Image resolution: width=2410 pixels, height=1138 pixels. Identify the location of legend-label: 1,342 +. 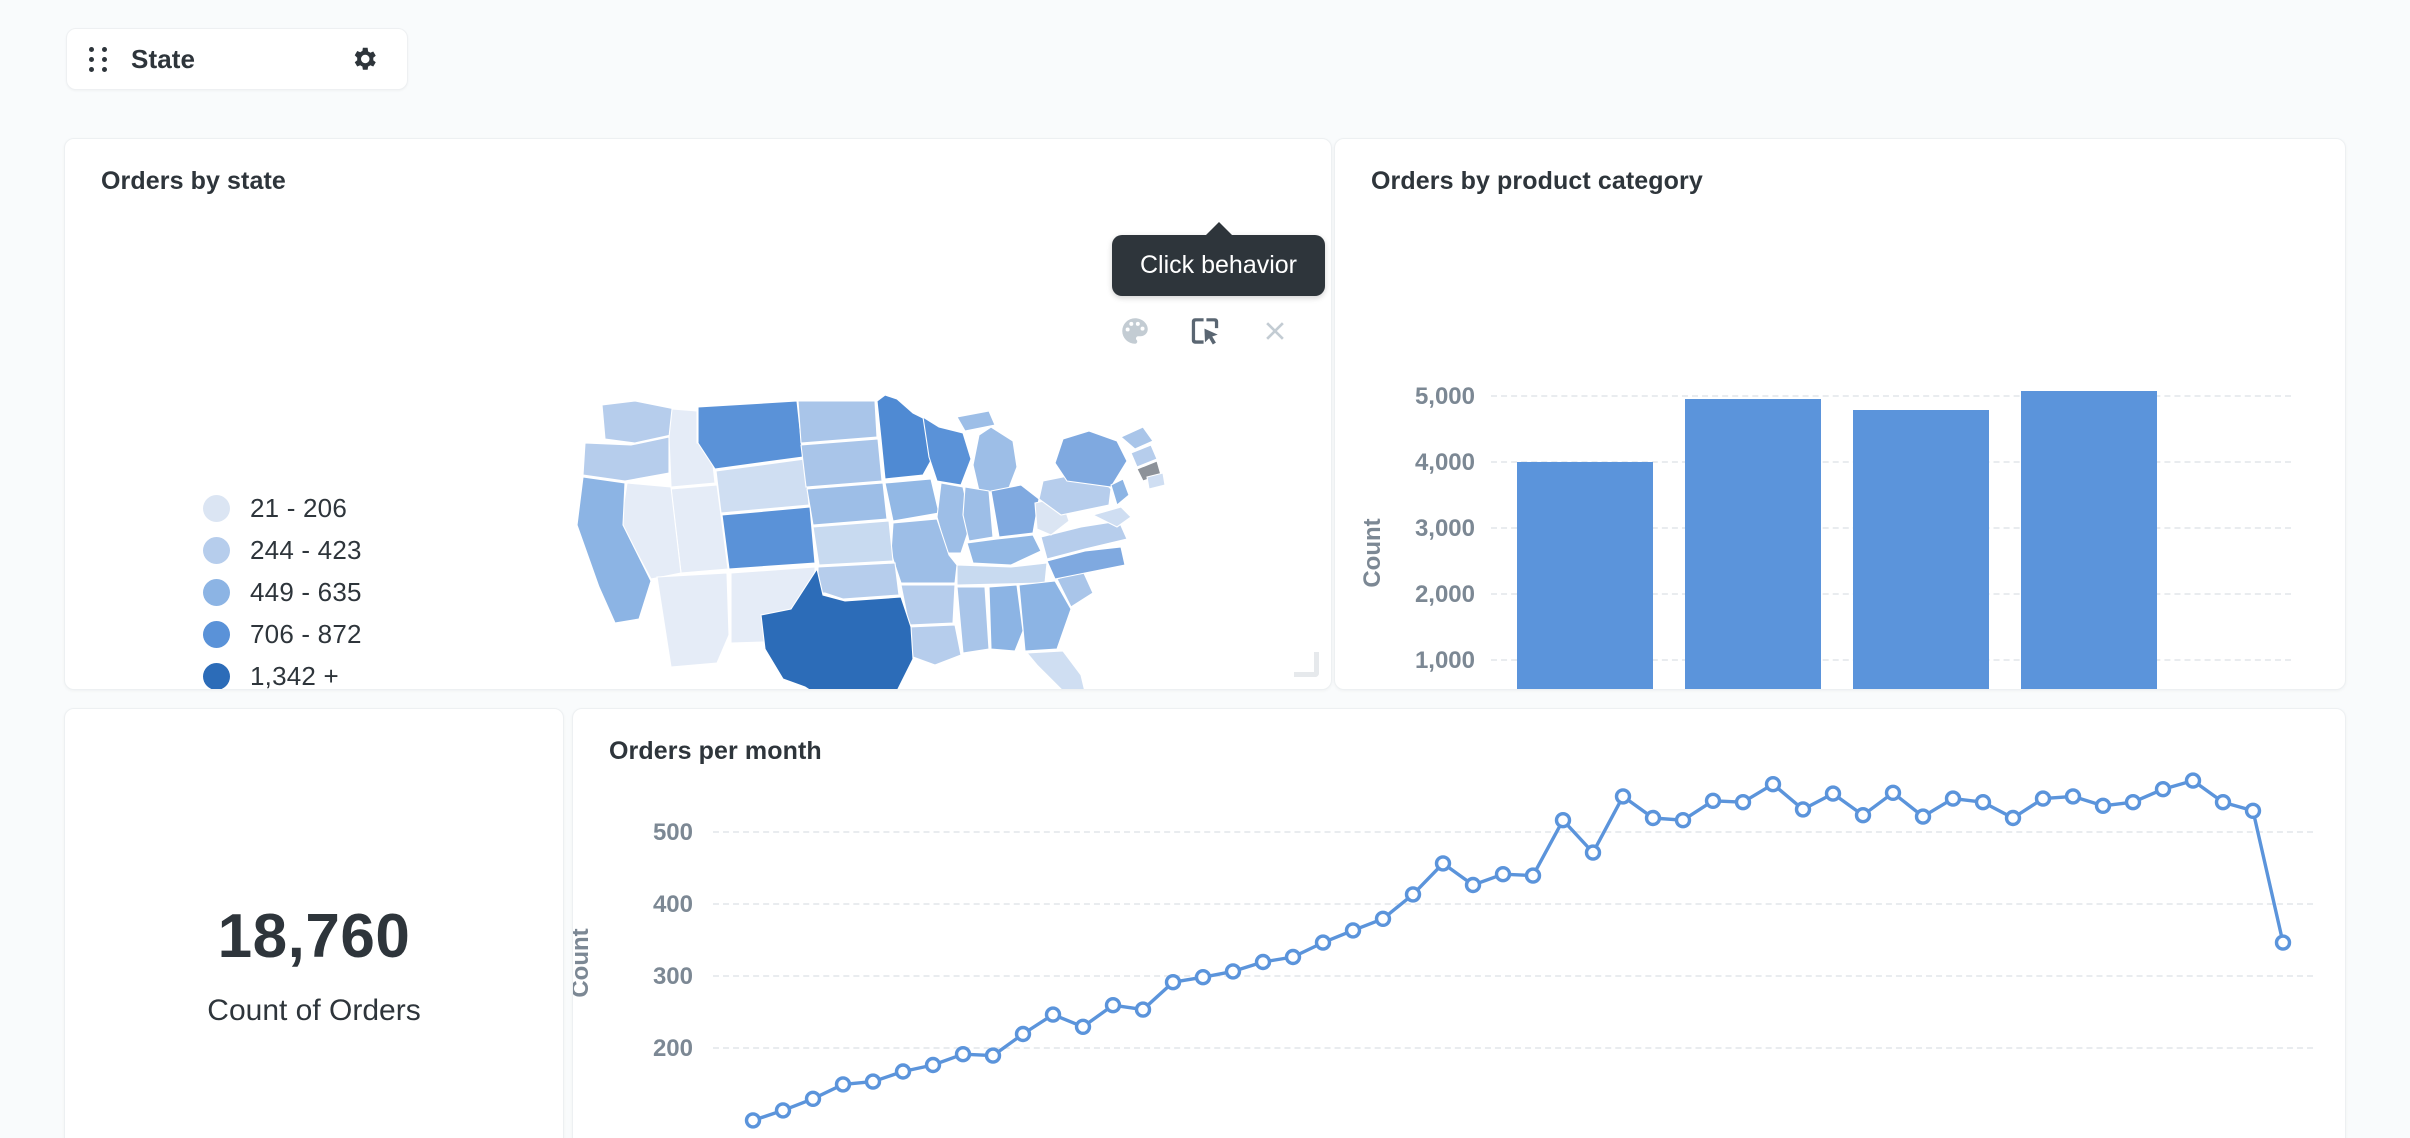
(294, 675).